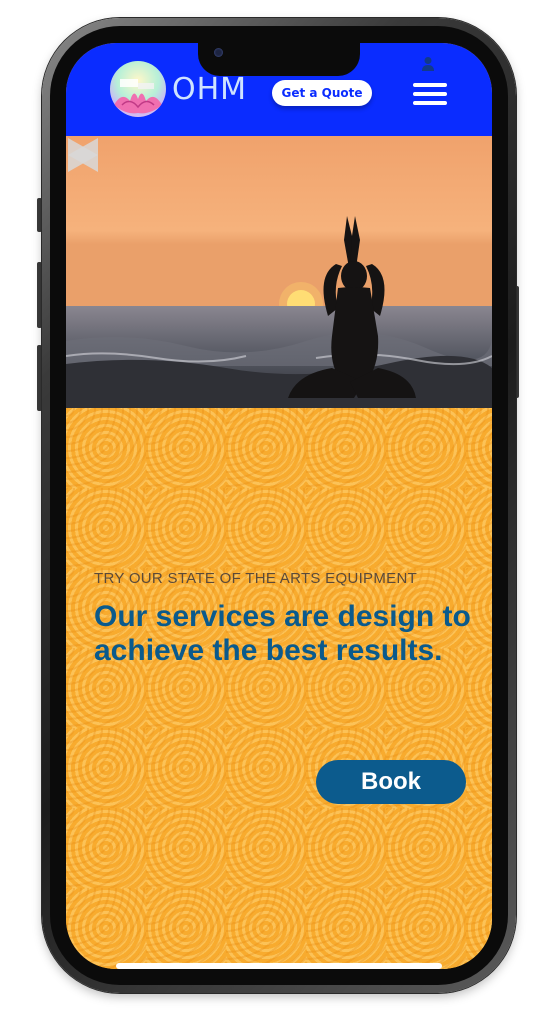 The image size is (553, 1011). What do you see at coordinates (279, 966) in the screenshot?
I see `home-indicator` at bounding box center [279, 966].